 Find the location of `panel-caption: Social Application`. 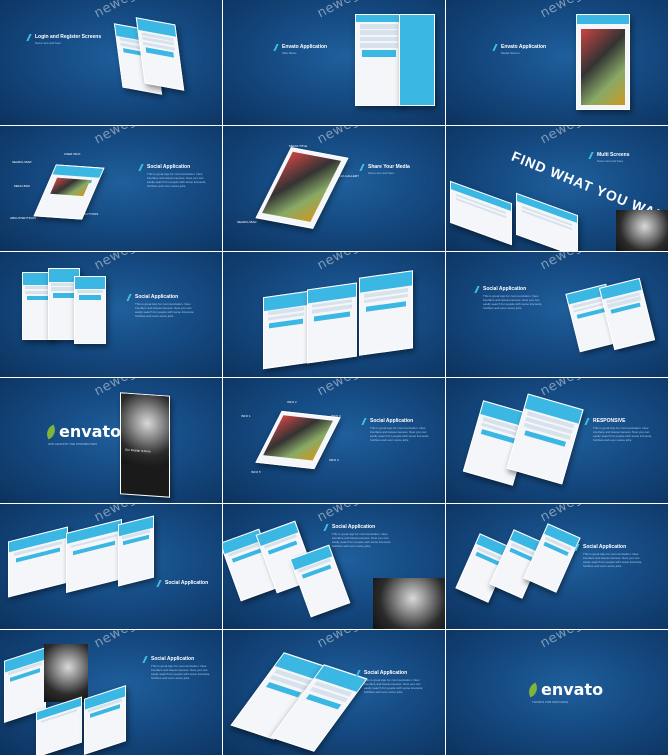

panel-caption: Social Application is located at coordinates (186, 583).